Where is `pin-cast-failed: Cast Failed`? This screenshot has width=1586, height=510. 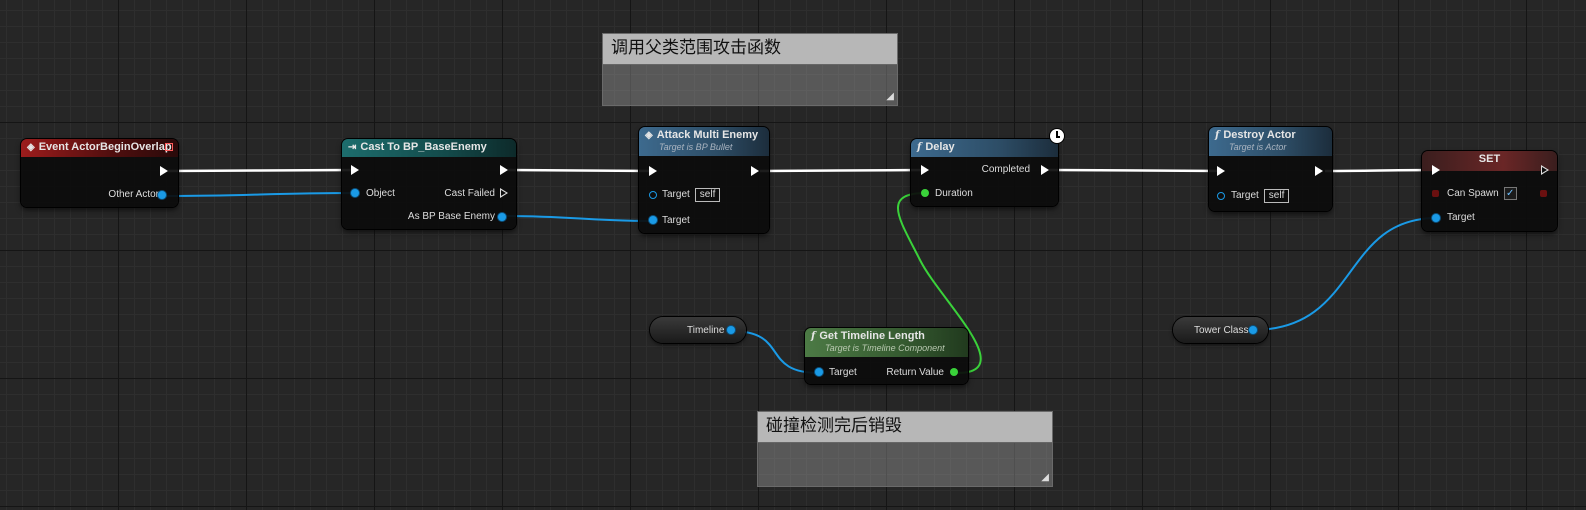 pin-cast-failed: Cast Failed is located at coordinates (469, 193).